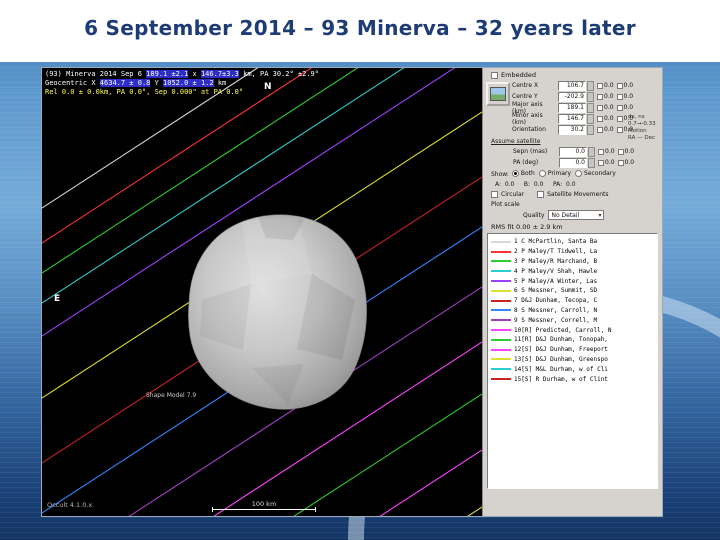 The height and width of the screenshot is (540, 720). I want to click on fit-text: x, so click(194, 74).